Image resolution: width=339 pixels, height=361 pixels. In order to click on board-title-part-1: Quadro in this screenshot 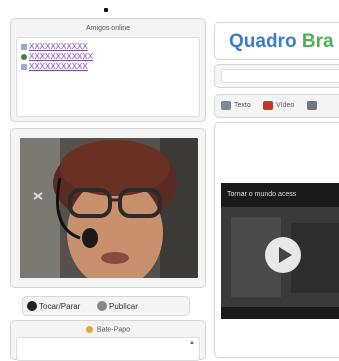, I will do `click(265, 41)`.